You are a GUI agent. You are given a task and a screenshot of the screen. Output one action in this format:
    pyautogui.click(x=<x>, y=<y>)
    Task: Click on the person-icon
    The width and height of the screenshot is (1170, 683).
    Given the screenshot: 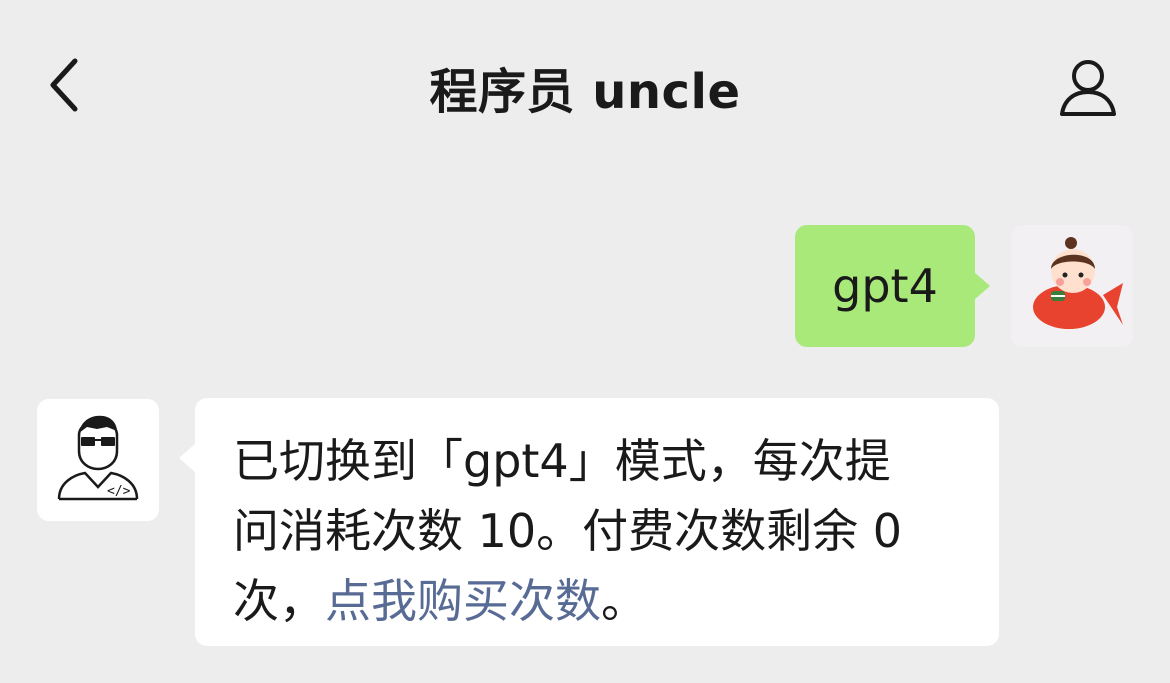 What is the action you would take?
    pyautogui.click(x=1088, y=88)
    